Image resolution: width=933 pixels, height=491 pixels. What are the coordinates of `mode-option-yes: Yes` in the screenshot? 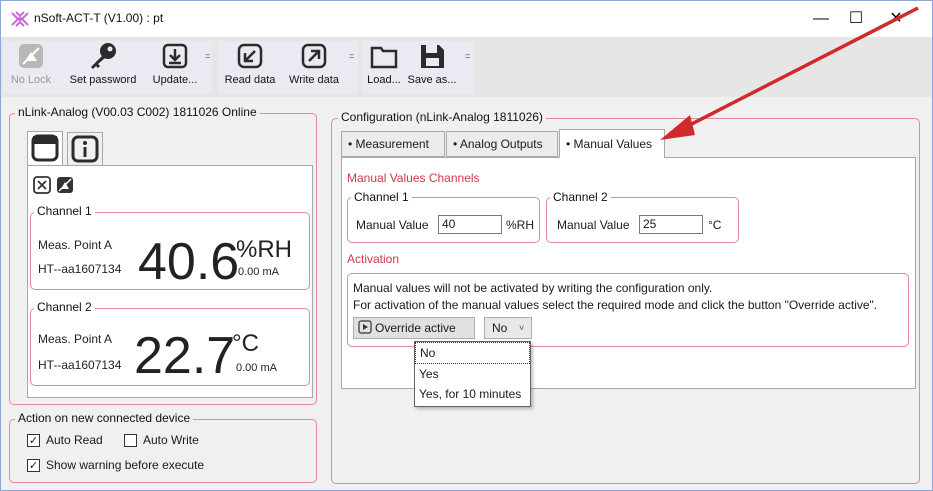 It's located at (472, 374).